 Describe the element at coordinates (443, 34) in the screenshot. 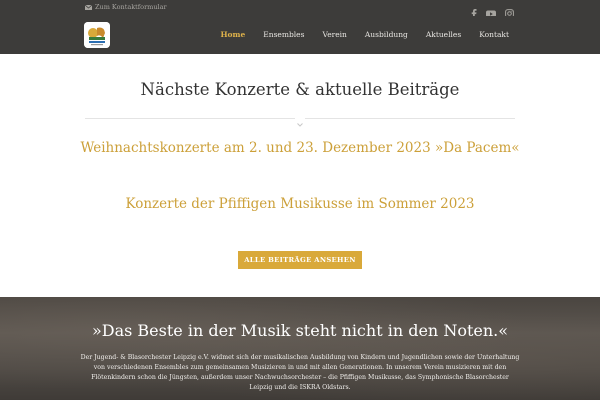

I see `nav-aktuelles: Aktuelles` at that location.